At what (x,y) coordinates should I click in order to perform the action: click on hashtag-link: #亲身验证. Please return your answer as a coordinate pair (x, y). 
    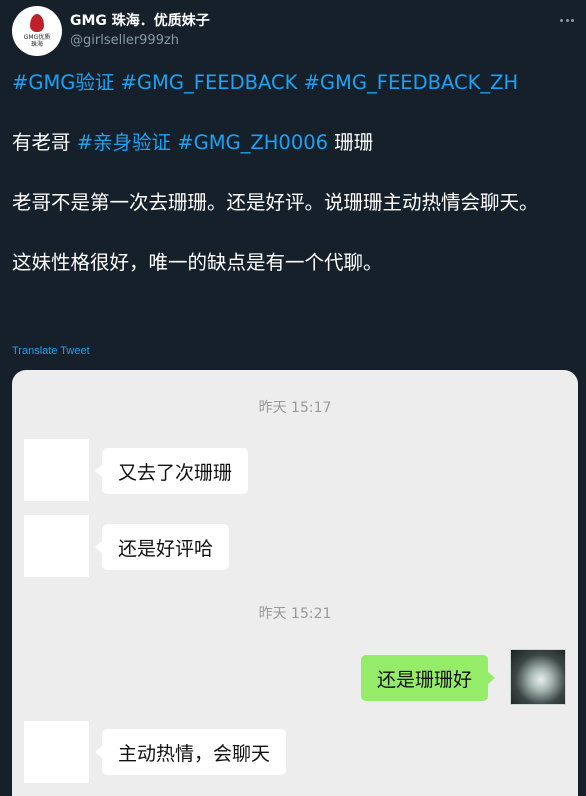
    Looking at the image, I should click on (124, 142).